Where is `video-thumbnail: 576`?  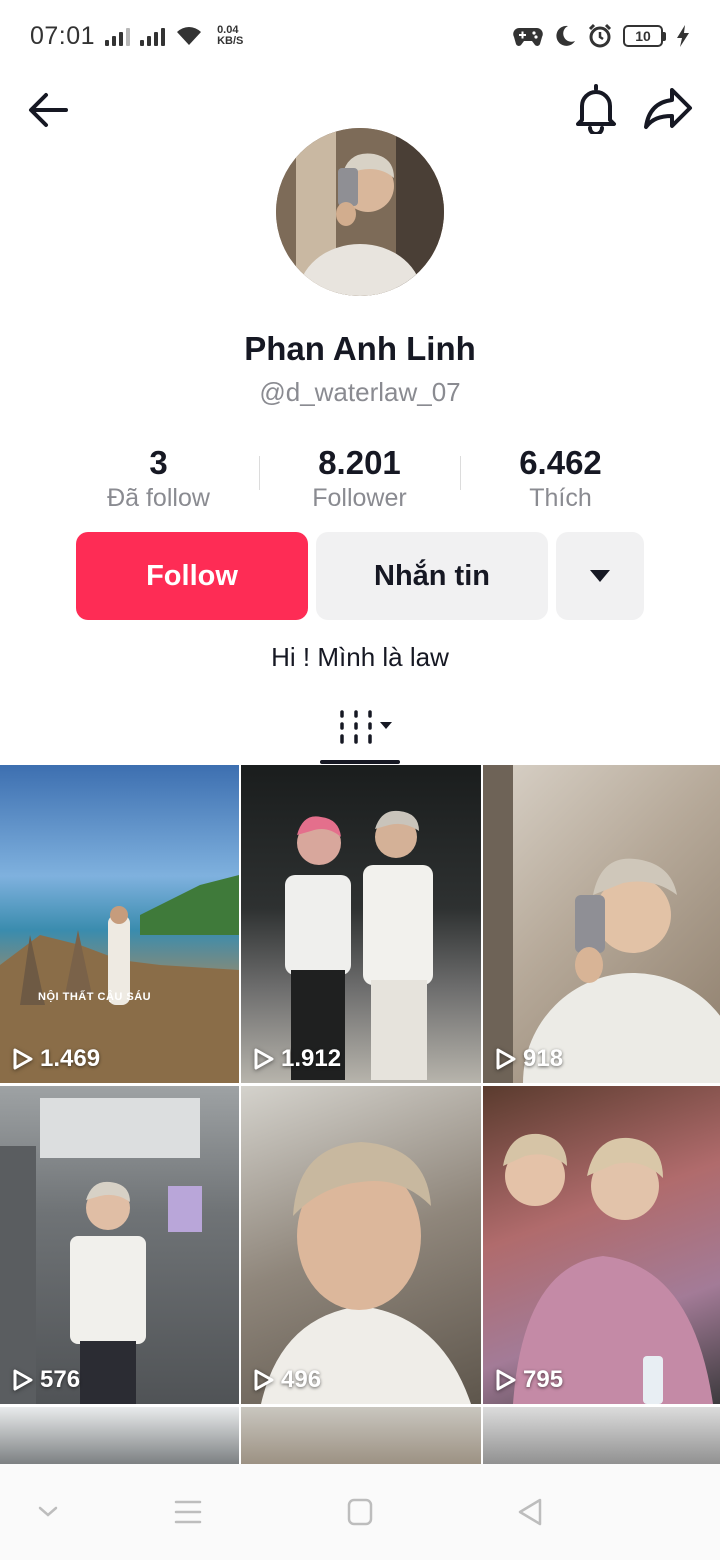
video-thumbnail: 576 is located at coordinates (119, 1245).